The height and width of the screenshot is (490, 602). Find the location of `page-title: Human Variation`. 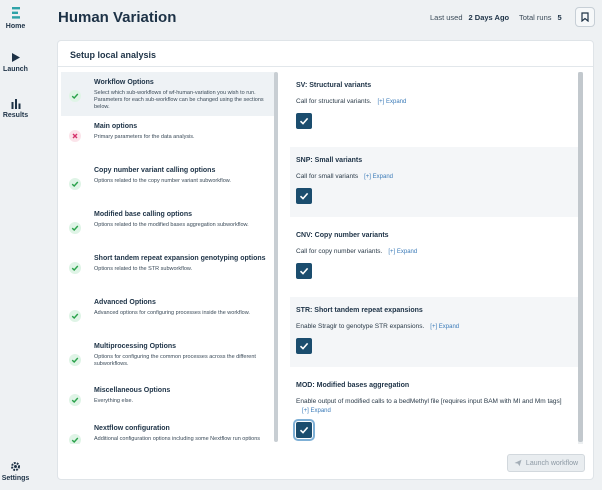

page-title: Human Variation is located at coordinates (117, 17).